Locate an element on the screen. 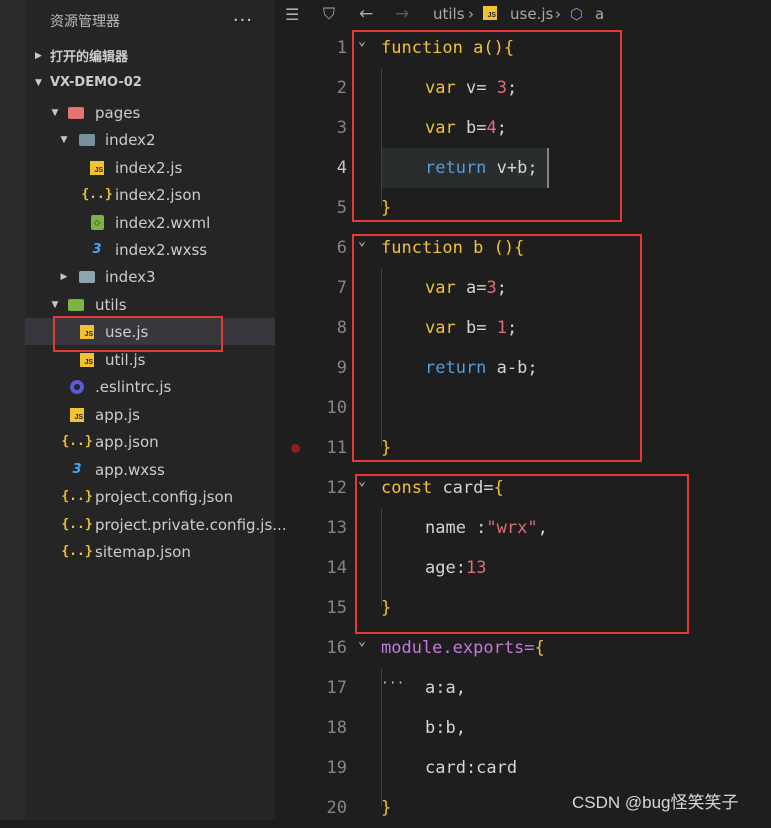  tree-item-eslintrc: .eslintrc.js is located at coordinates (150, 386).